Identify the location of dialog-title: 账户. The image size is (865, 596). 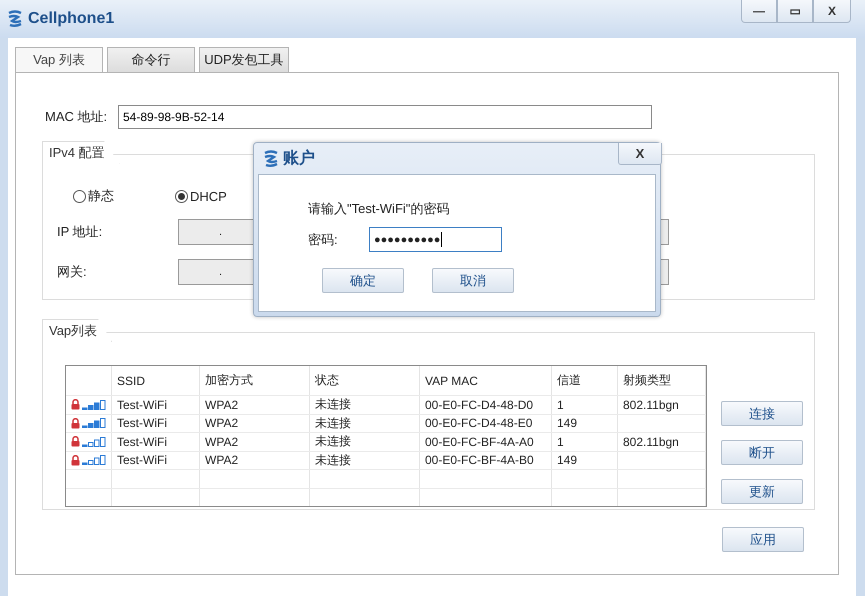
(299, 158).